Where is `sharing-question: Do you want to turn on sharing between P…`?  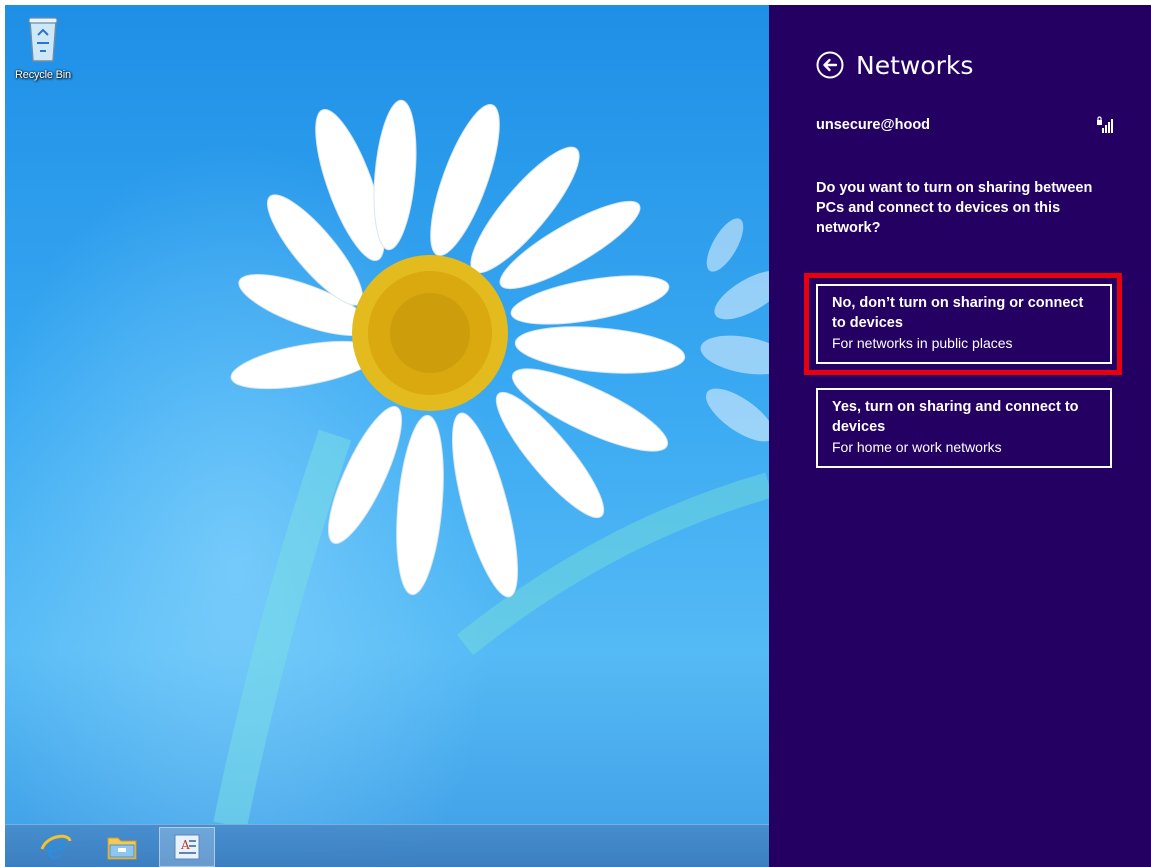 sharing-question: Do you want to turn on sharing between P… is located at coordinates (954, 208).